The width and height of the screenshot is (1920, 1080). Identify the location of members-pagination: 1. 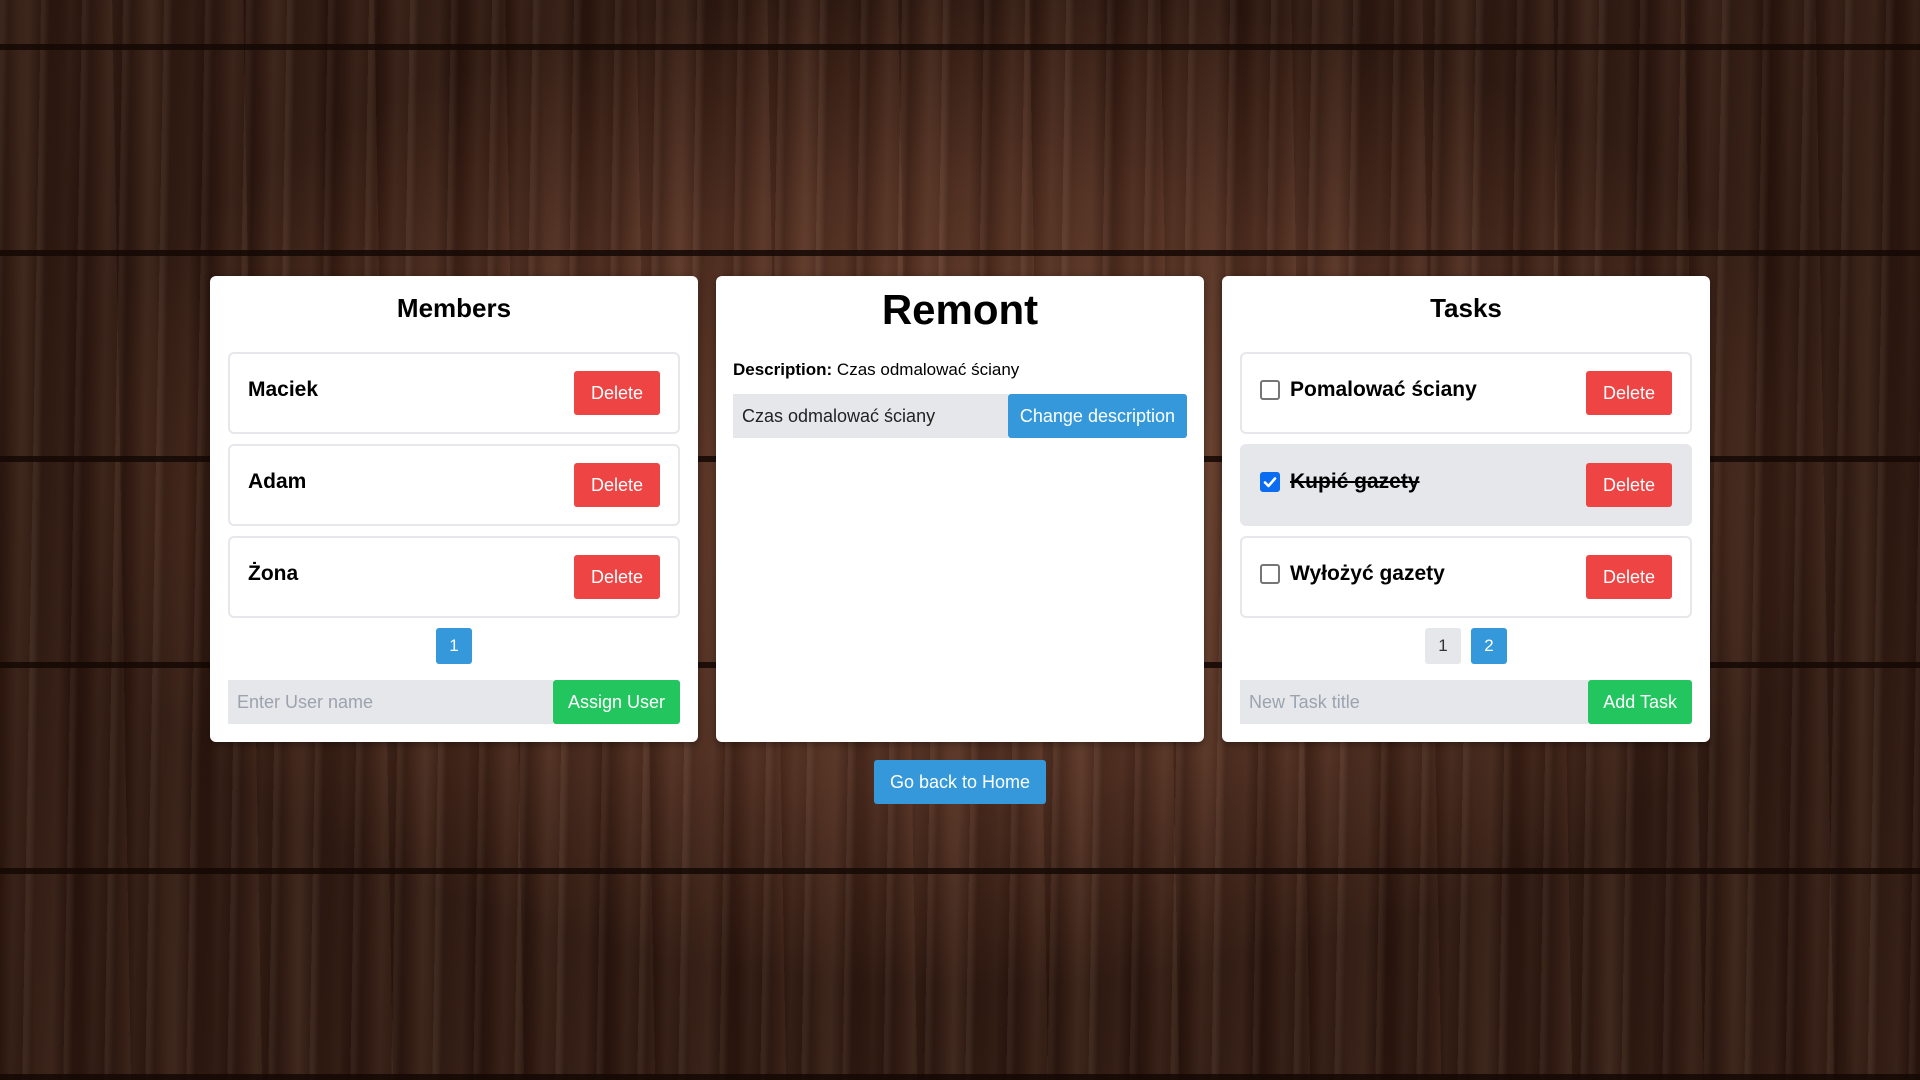
(454, 646).